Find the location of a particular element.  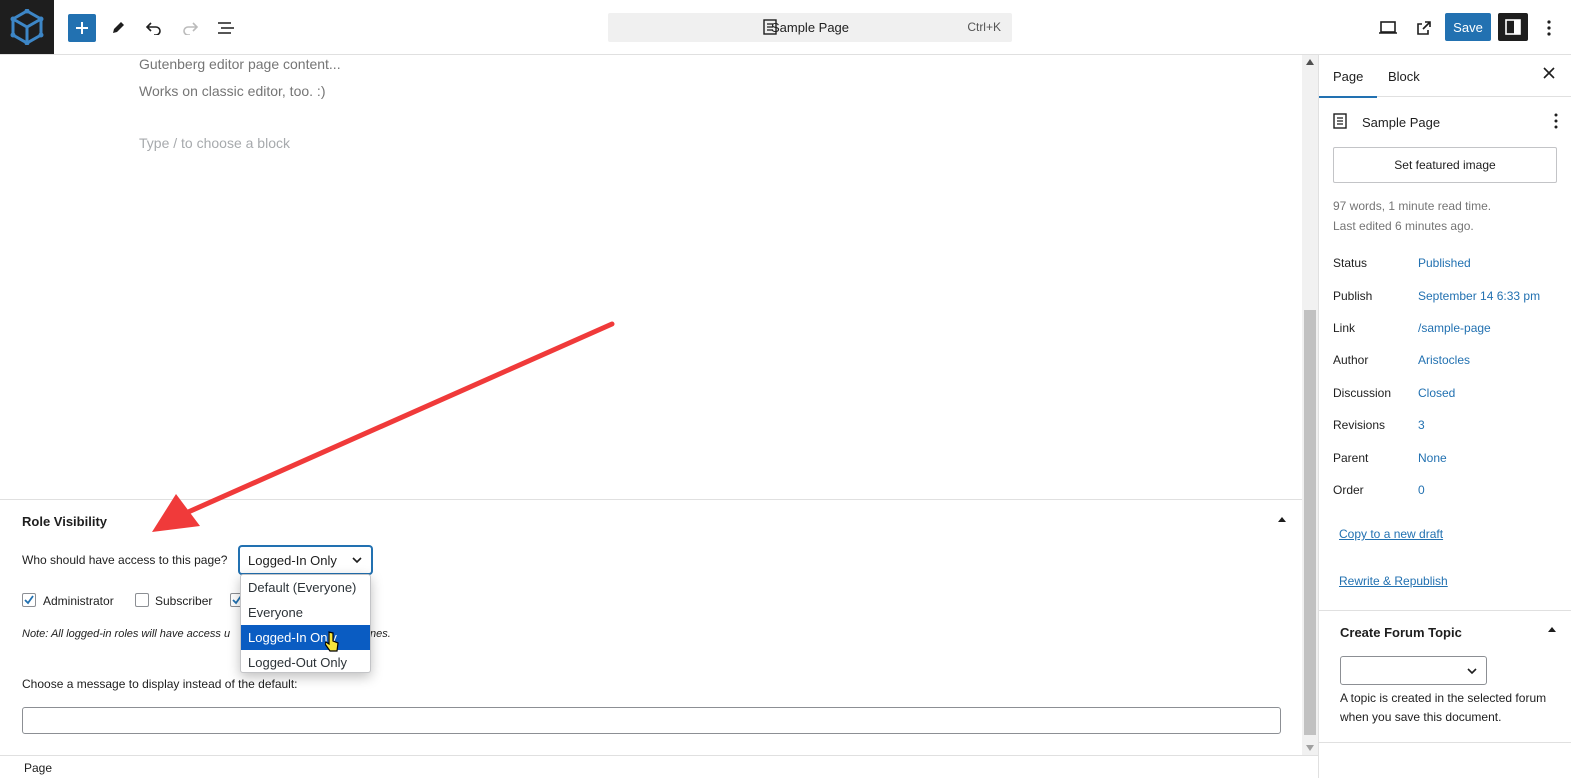

paragraph-block: Works on classic editor, too. :) is located at coordinates (232, 91).